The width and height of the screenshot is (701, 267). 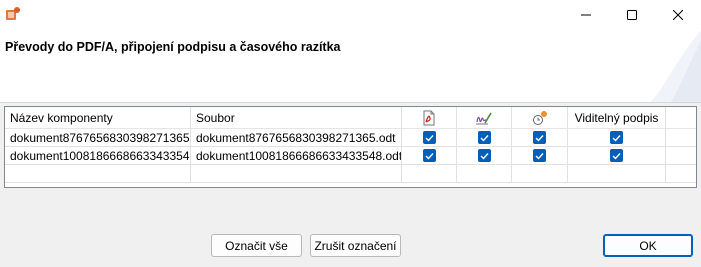 What do you see at coordinates (355, 245) in the screenshot?
I see `clear-selection-button: Zrušit označení` at bounding box center [355, 245].